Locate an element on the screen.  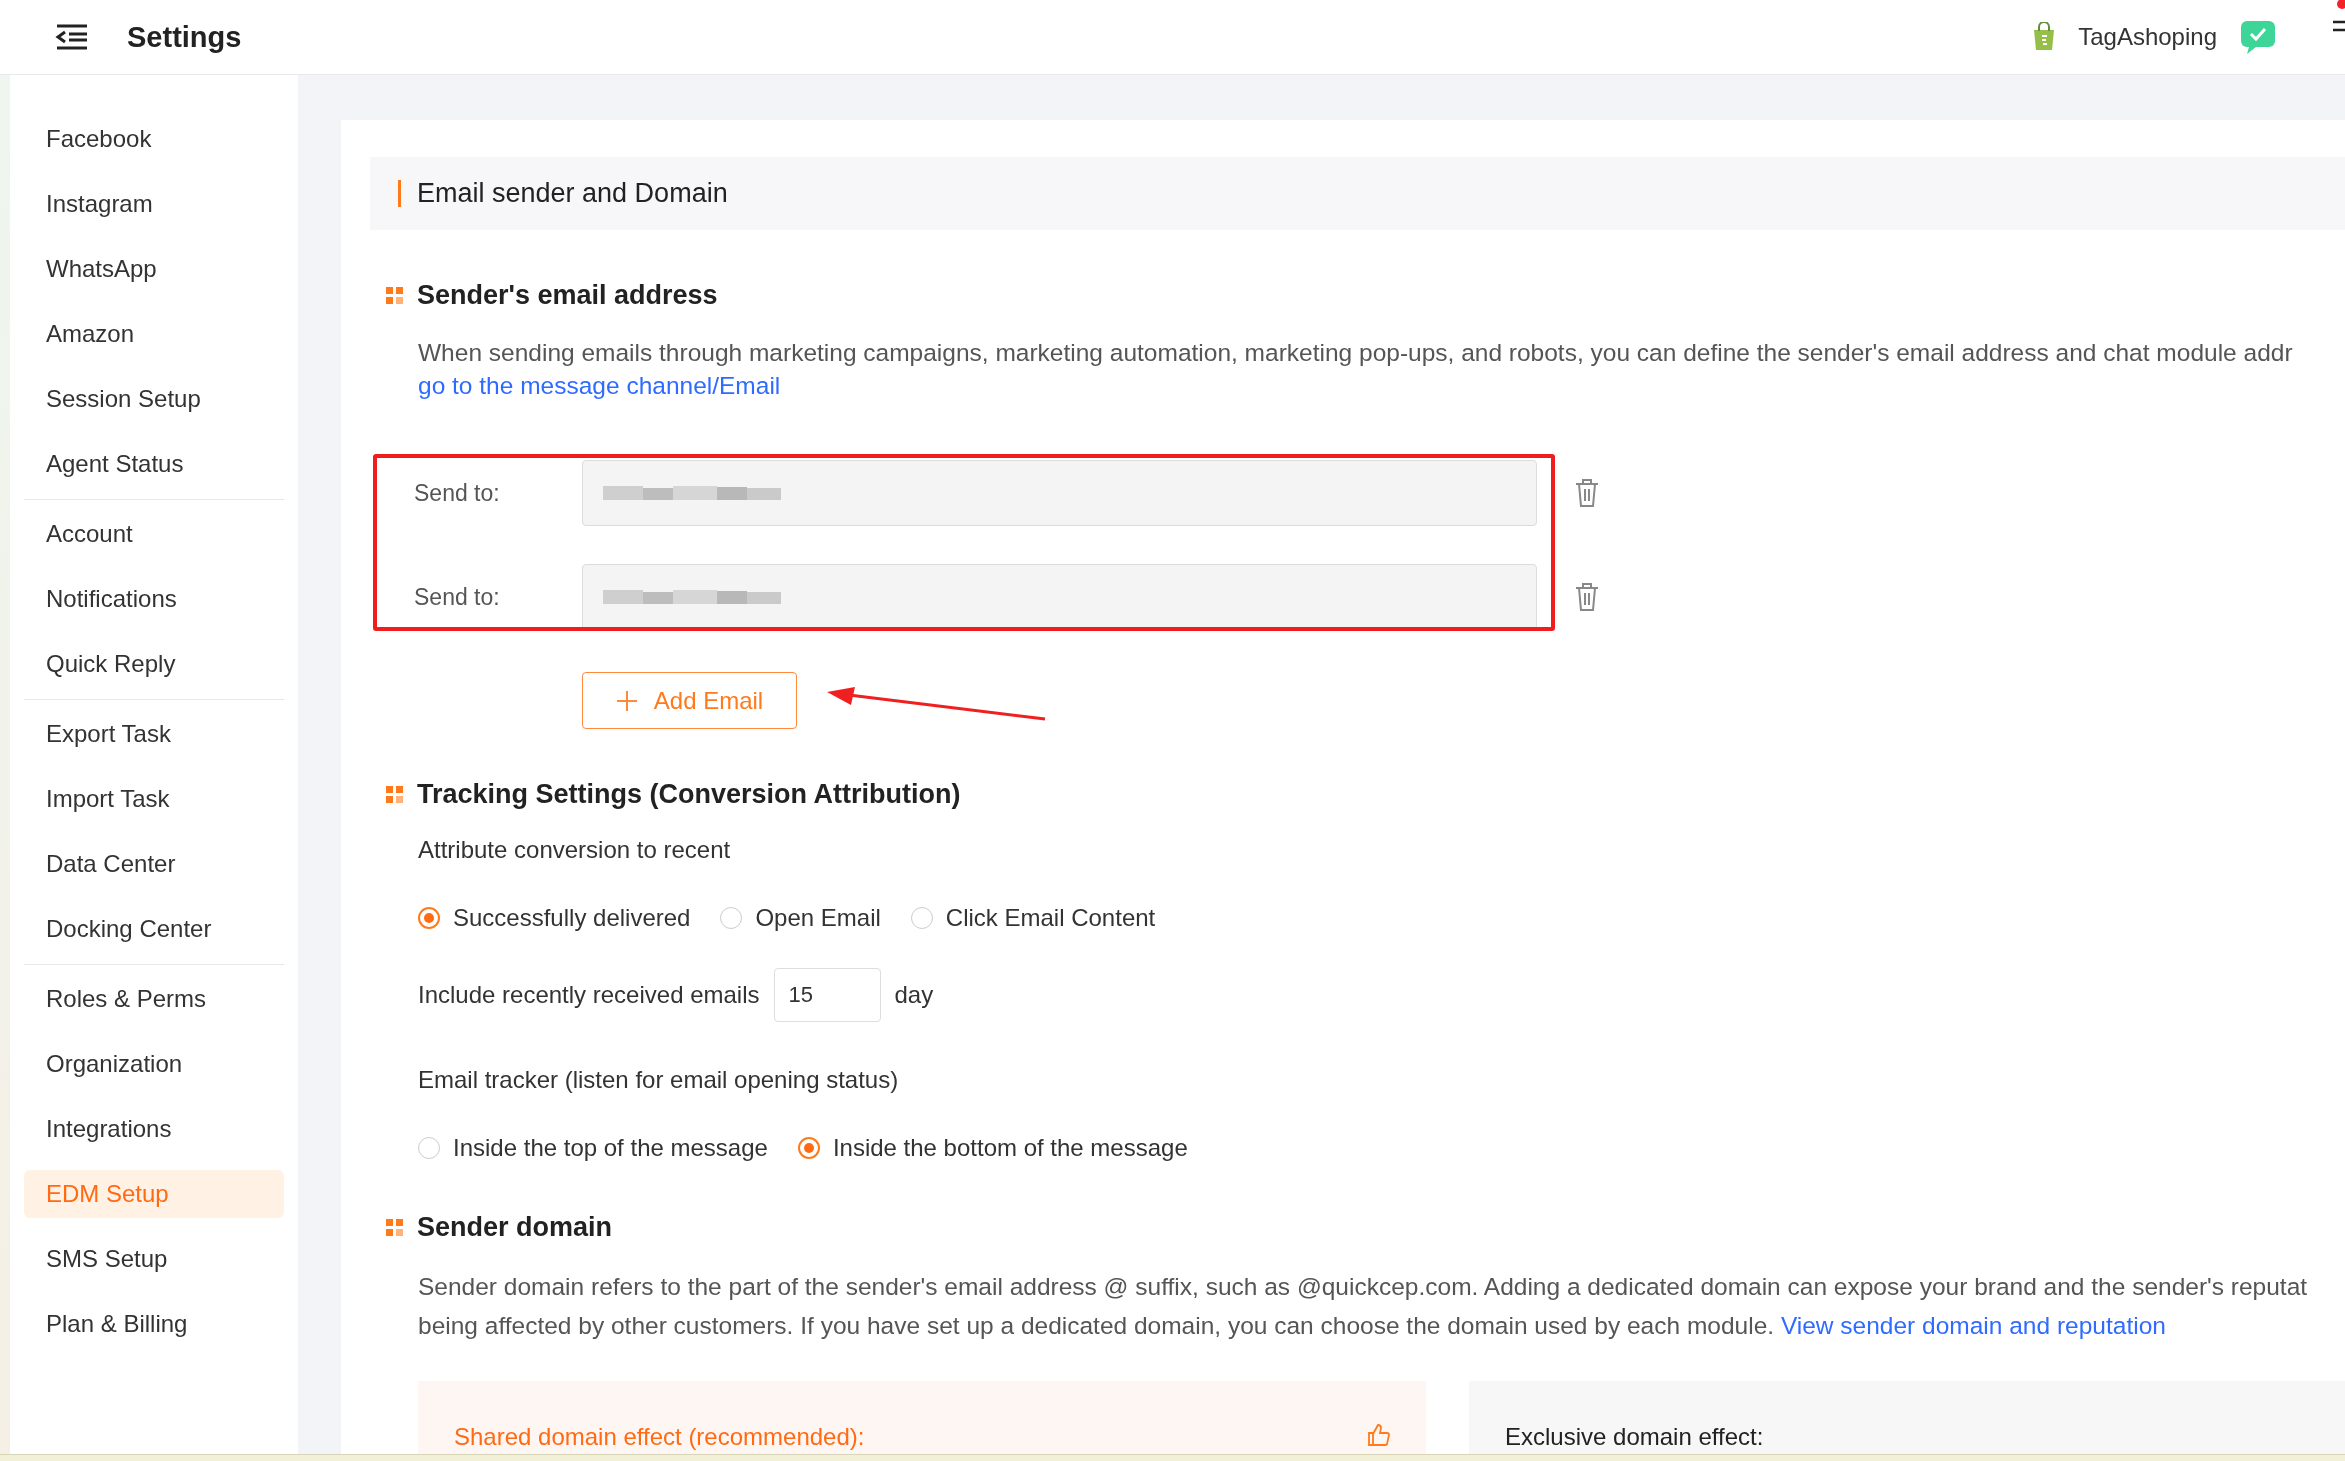
field-label: Attribute conversion to recent is located at coordinates (575, 850).